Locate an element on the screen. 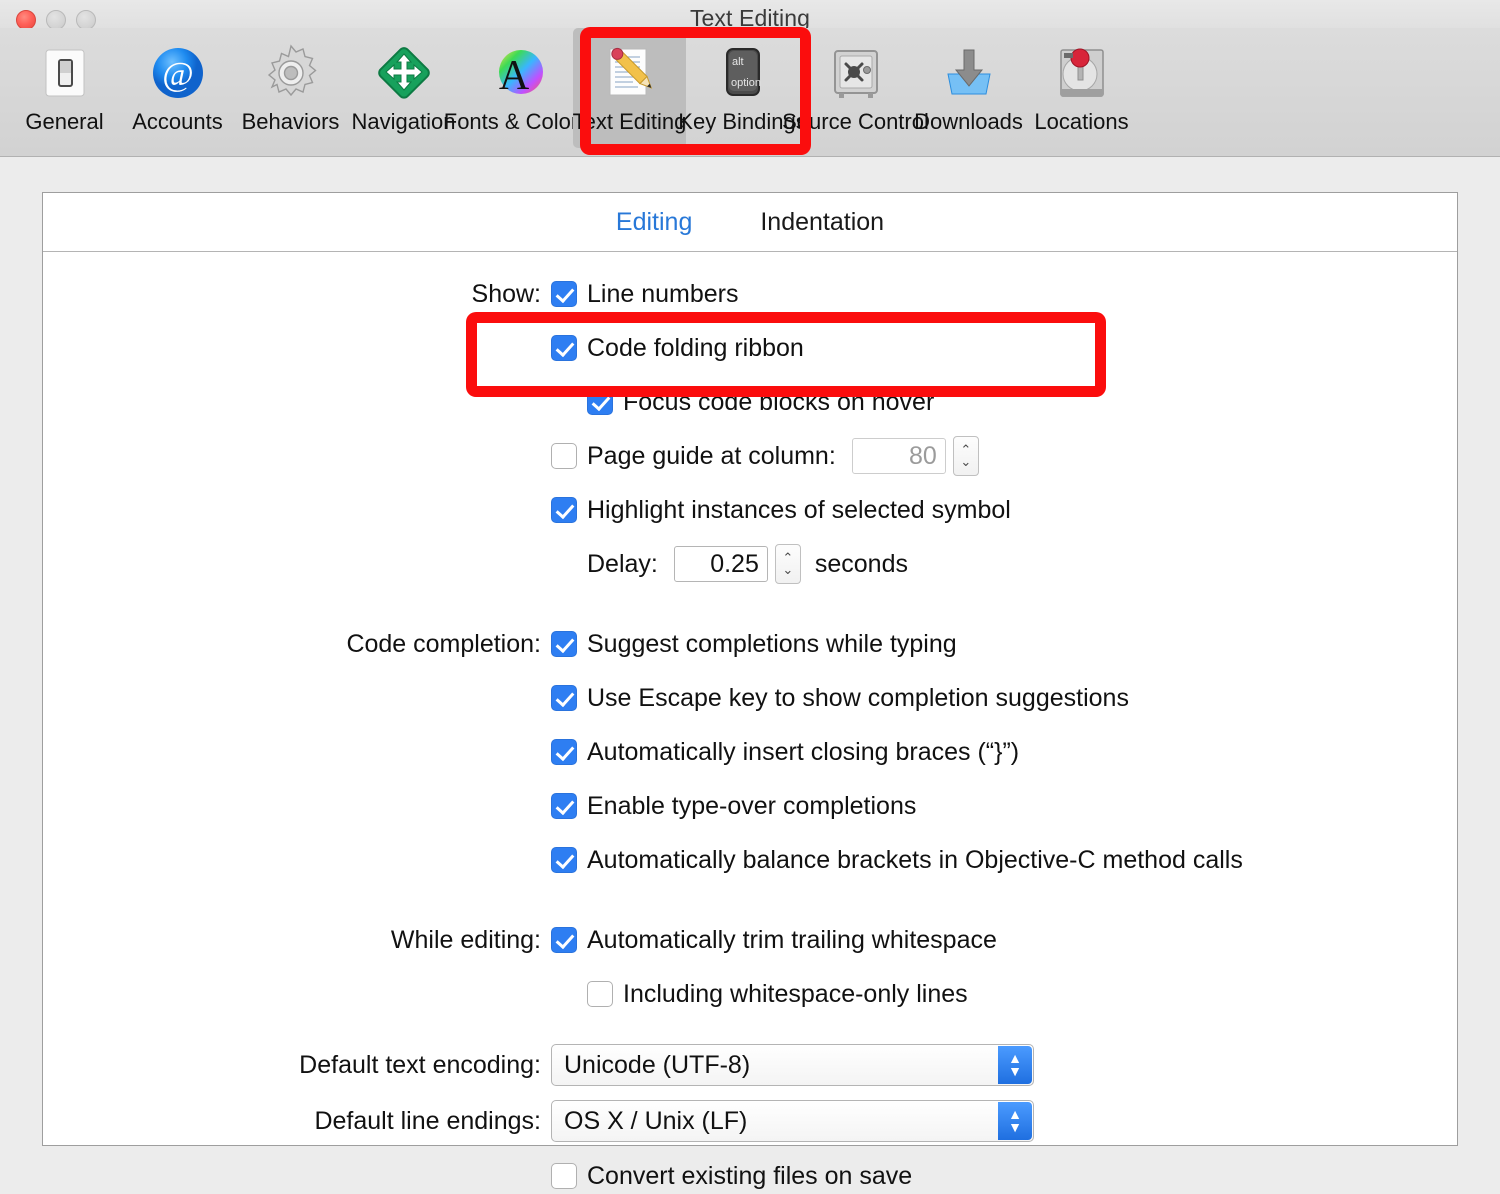  label-trim-trailing-whitespace: Automatically trim trailing whitespace is located at coordinates (792, 939).